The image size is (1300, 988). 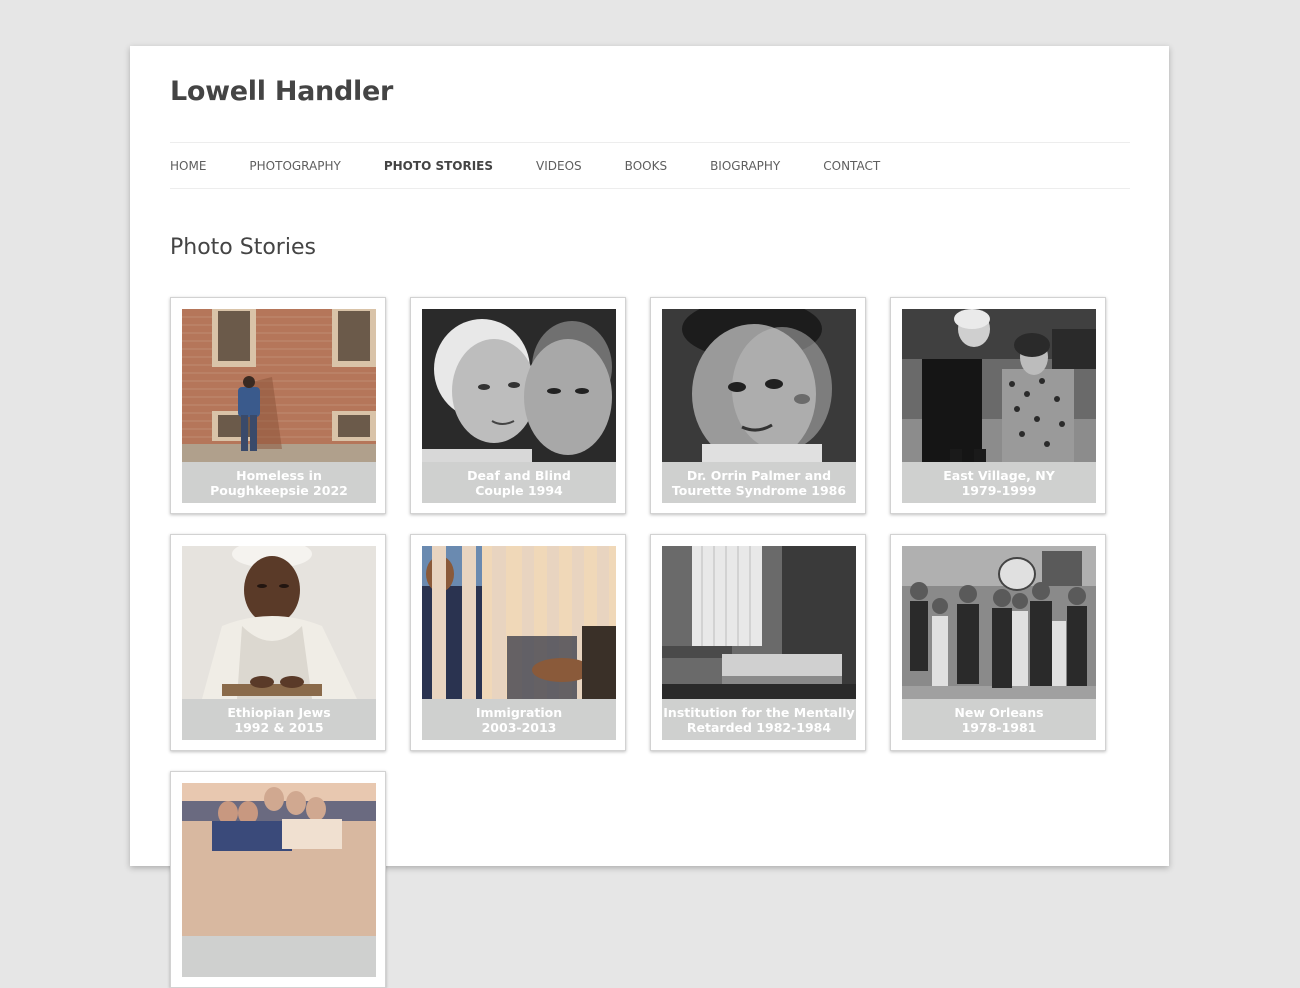 I want to click on nav-item-books: BOOKS, so click(x=646, y=166).